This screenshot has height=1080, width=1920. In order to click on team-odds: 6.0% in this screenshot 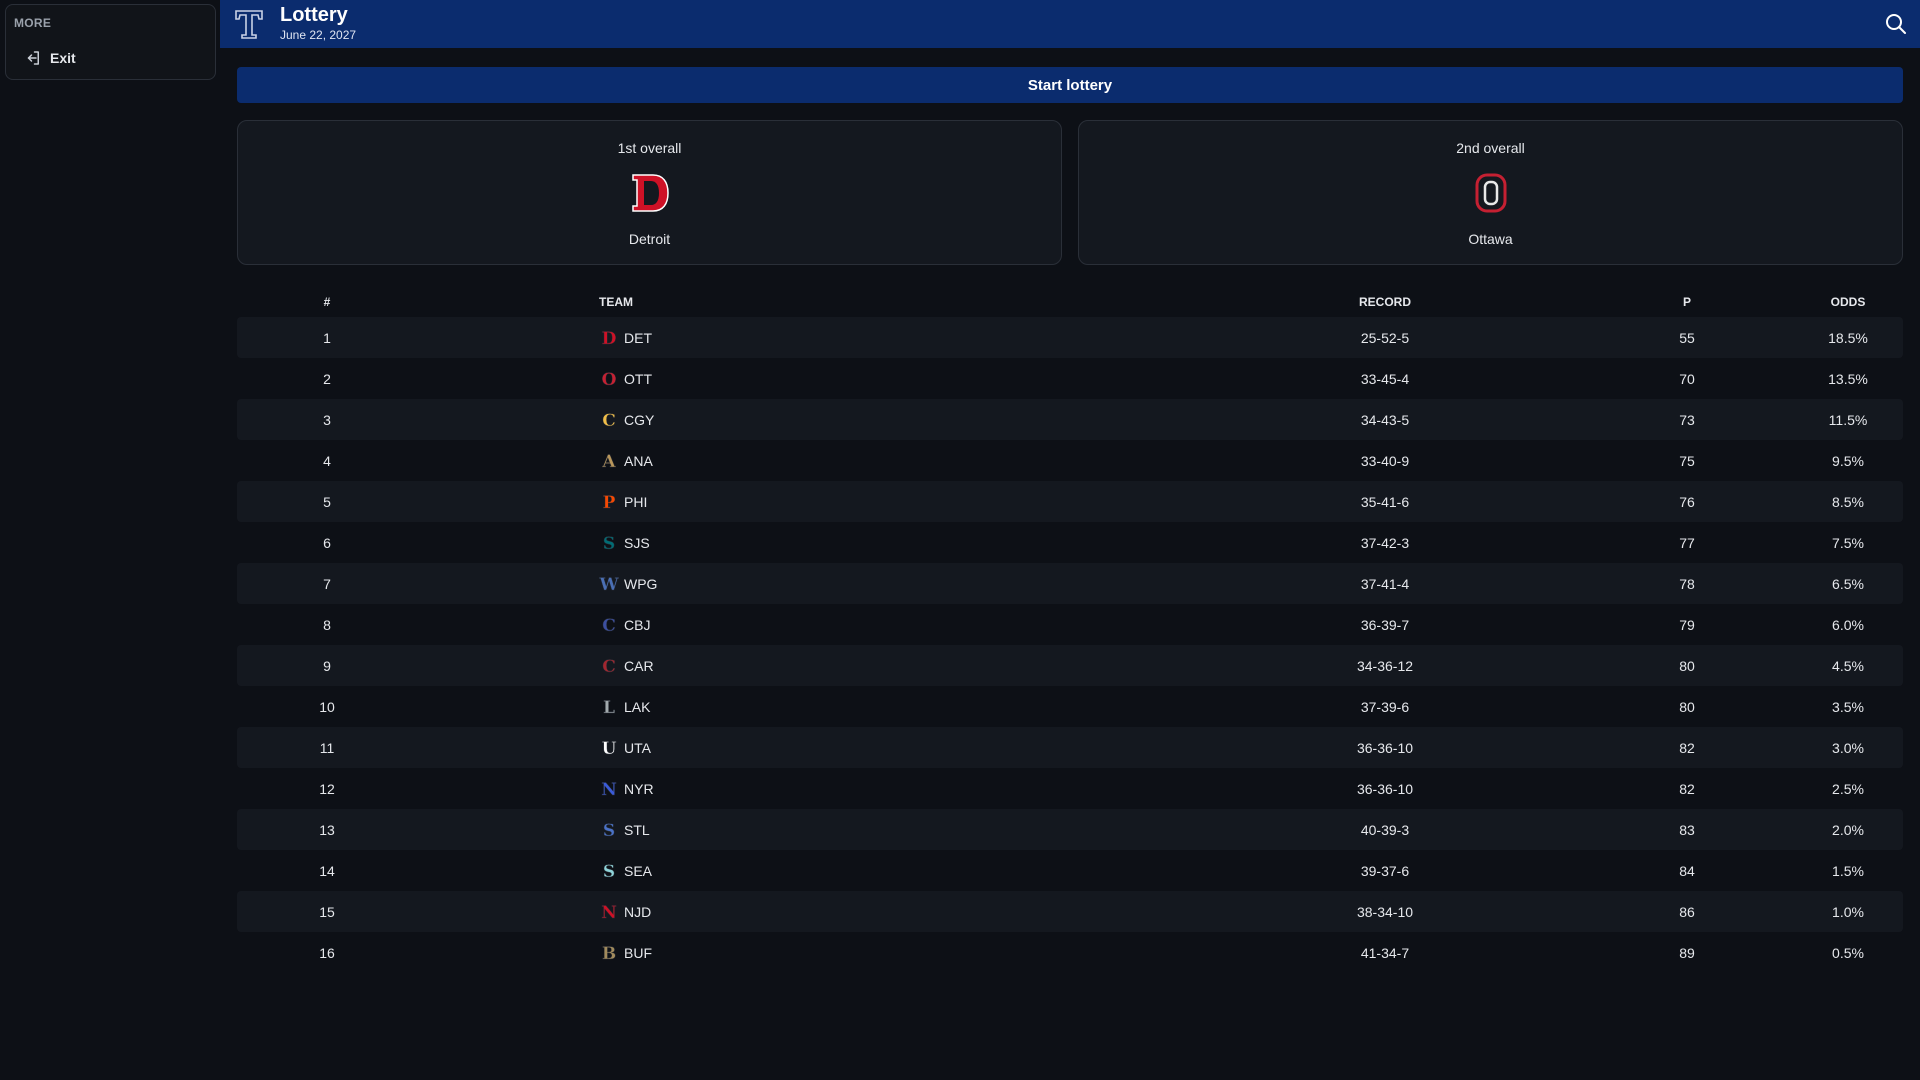, I will do `click(1848, 624)`.